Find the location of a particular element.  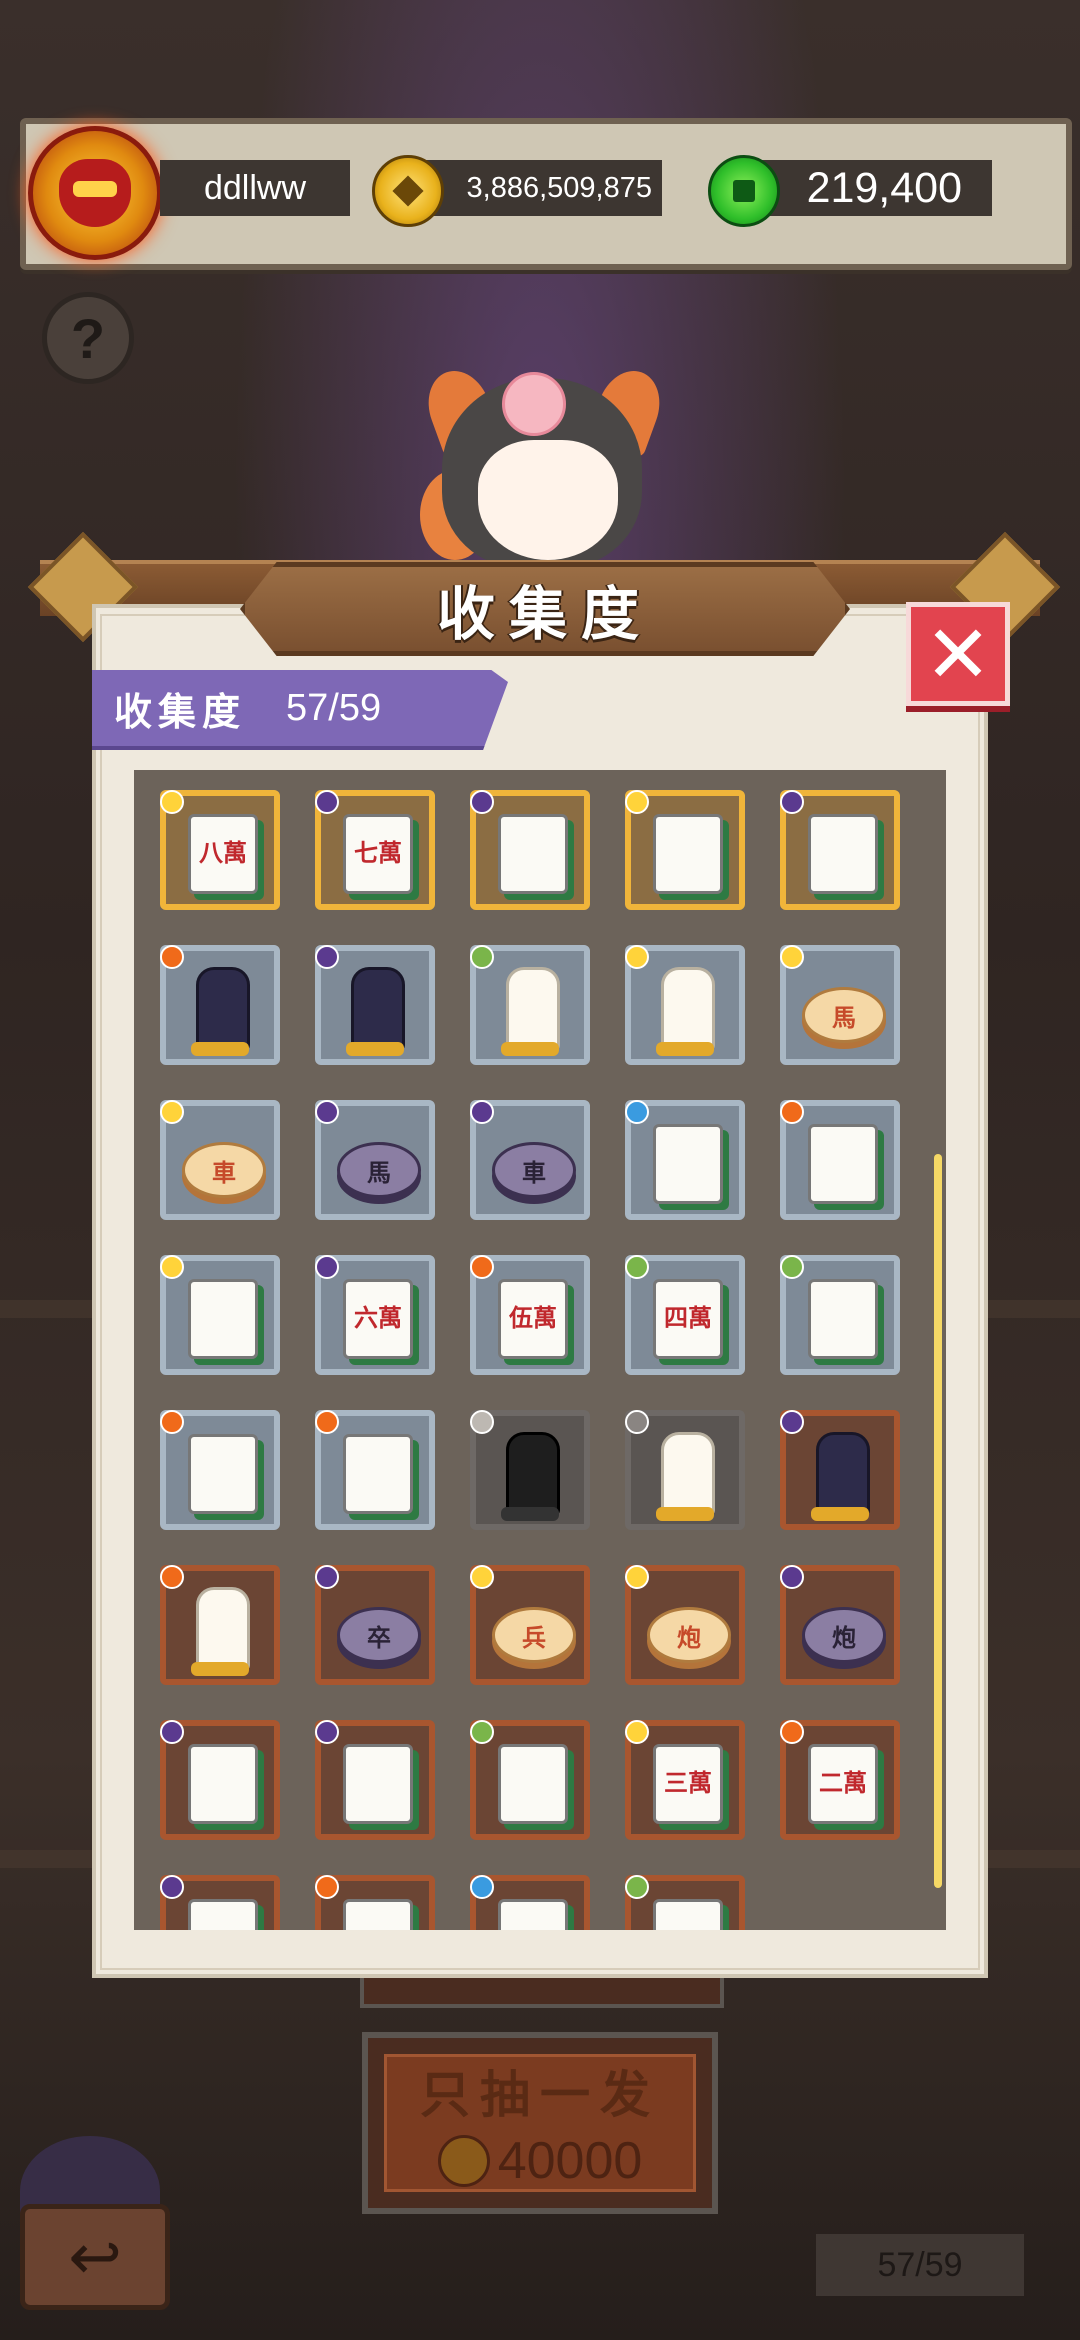

close-button: ✕ is located at coordinates (958, 654).